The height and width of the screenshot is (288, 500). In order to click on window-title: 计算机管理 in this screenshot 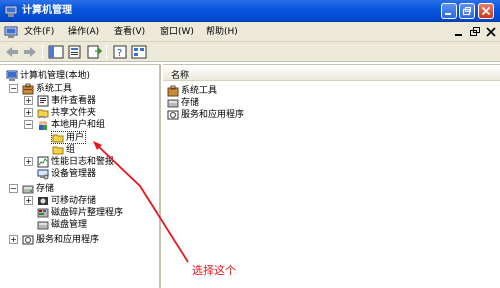, I will do `click(47, 10)`.